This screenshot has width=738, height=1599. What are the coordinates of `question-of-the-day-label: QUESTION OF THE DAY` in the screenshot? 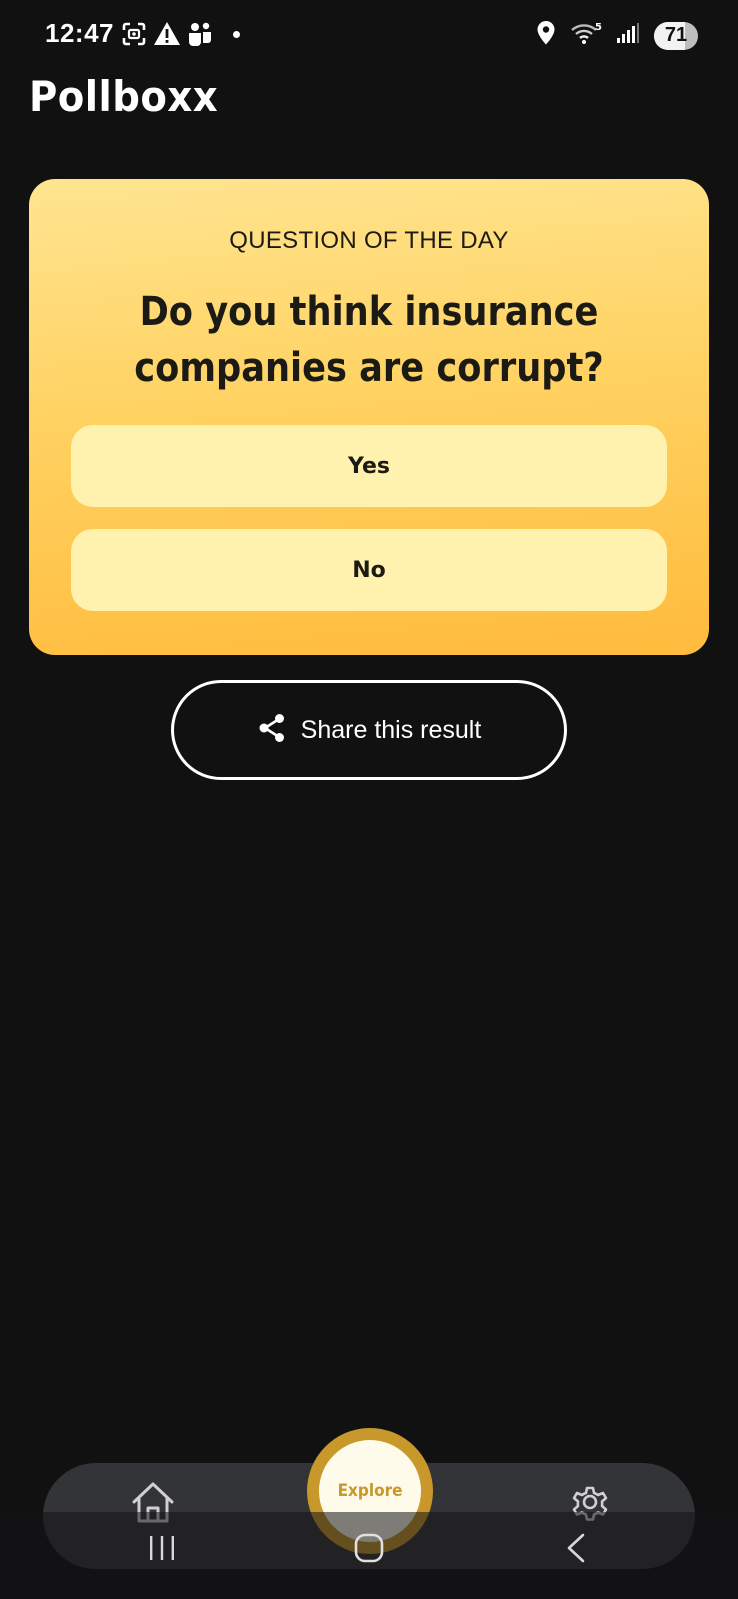 It's located at (369, 240).